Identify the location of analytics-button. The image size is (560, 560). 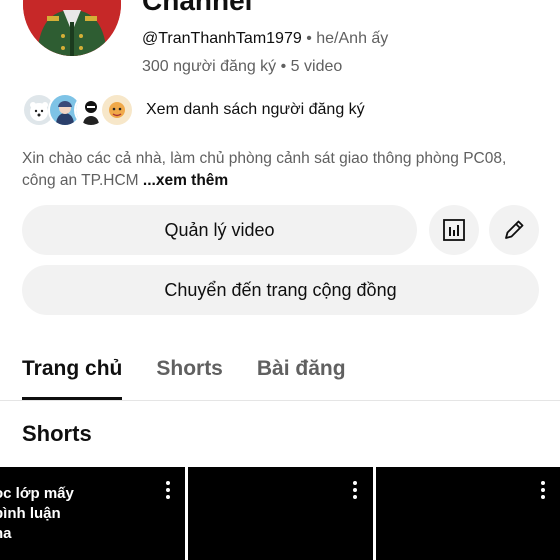
(454, 230).